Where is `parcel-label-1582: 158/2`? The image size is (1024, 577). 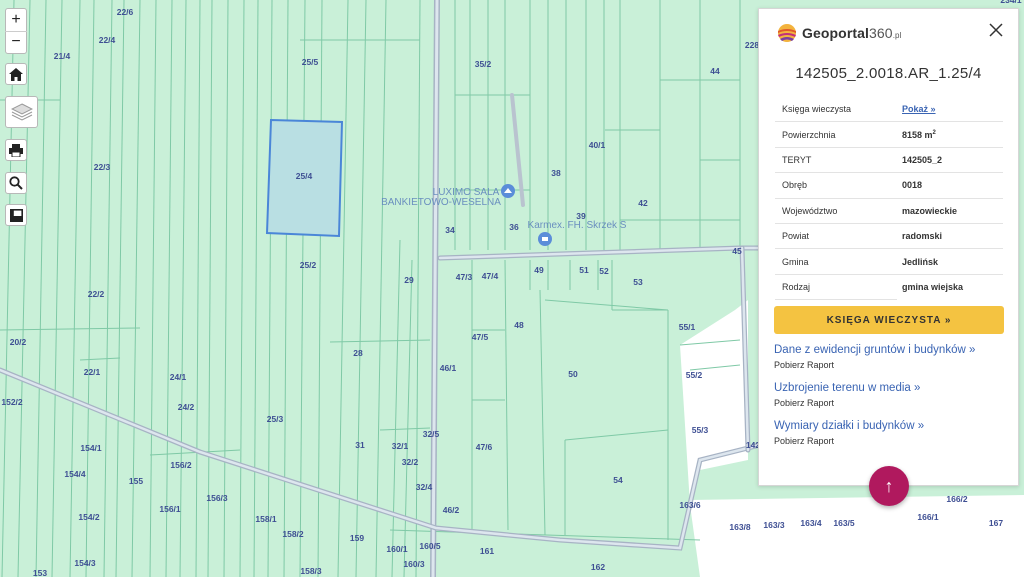
parcel-label-1582: 158/2 is located at coordinates (293, 534).